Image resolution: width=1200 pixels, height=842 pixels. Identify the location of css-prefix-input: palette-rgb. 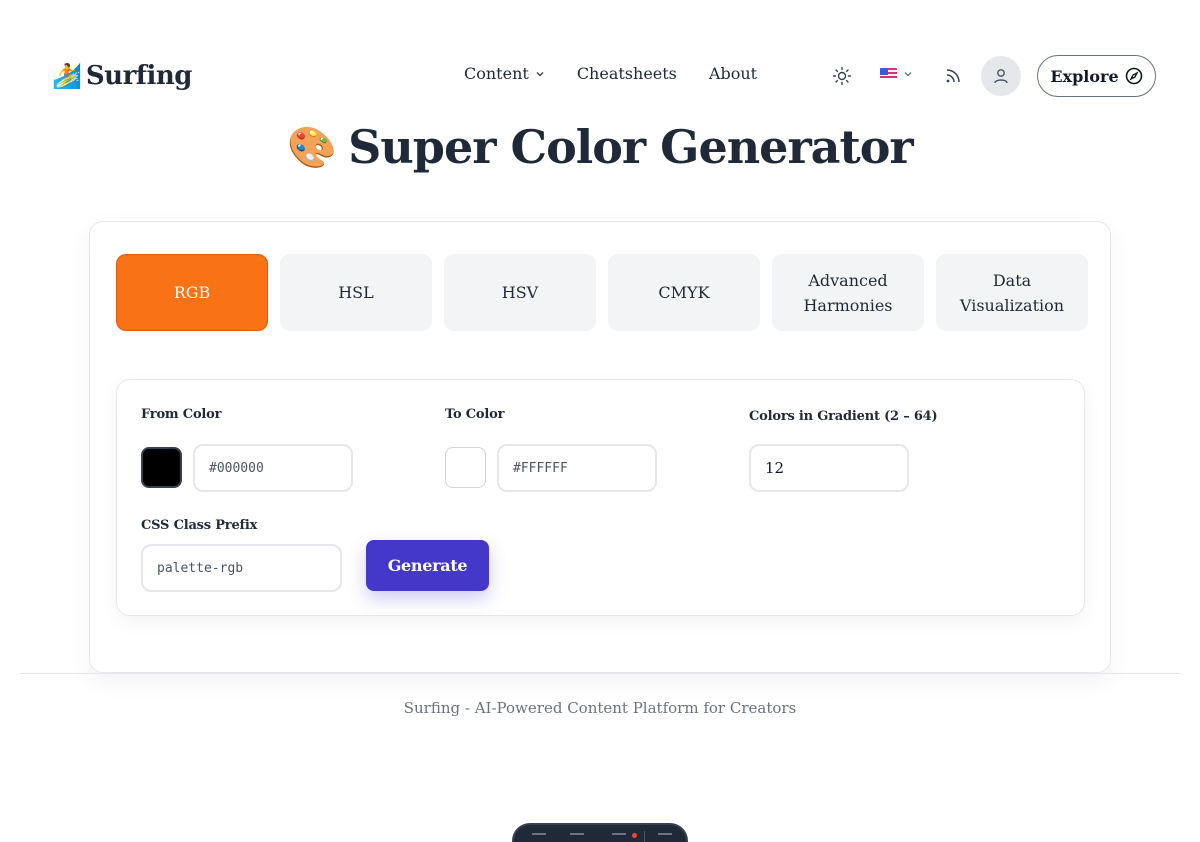
(241, 568).